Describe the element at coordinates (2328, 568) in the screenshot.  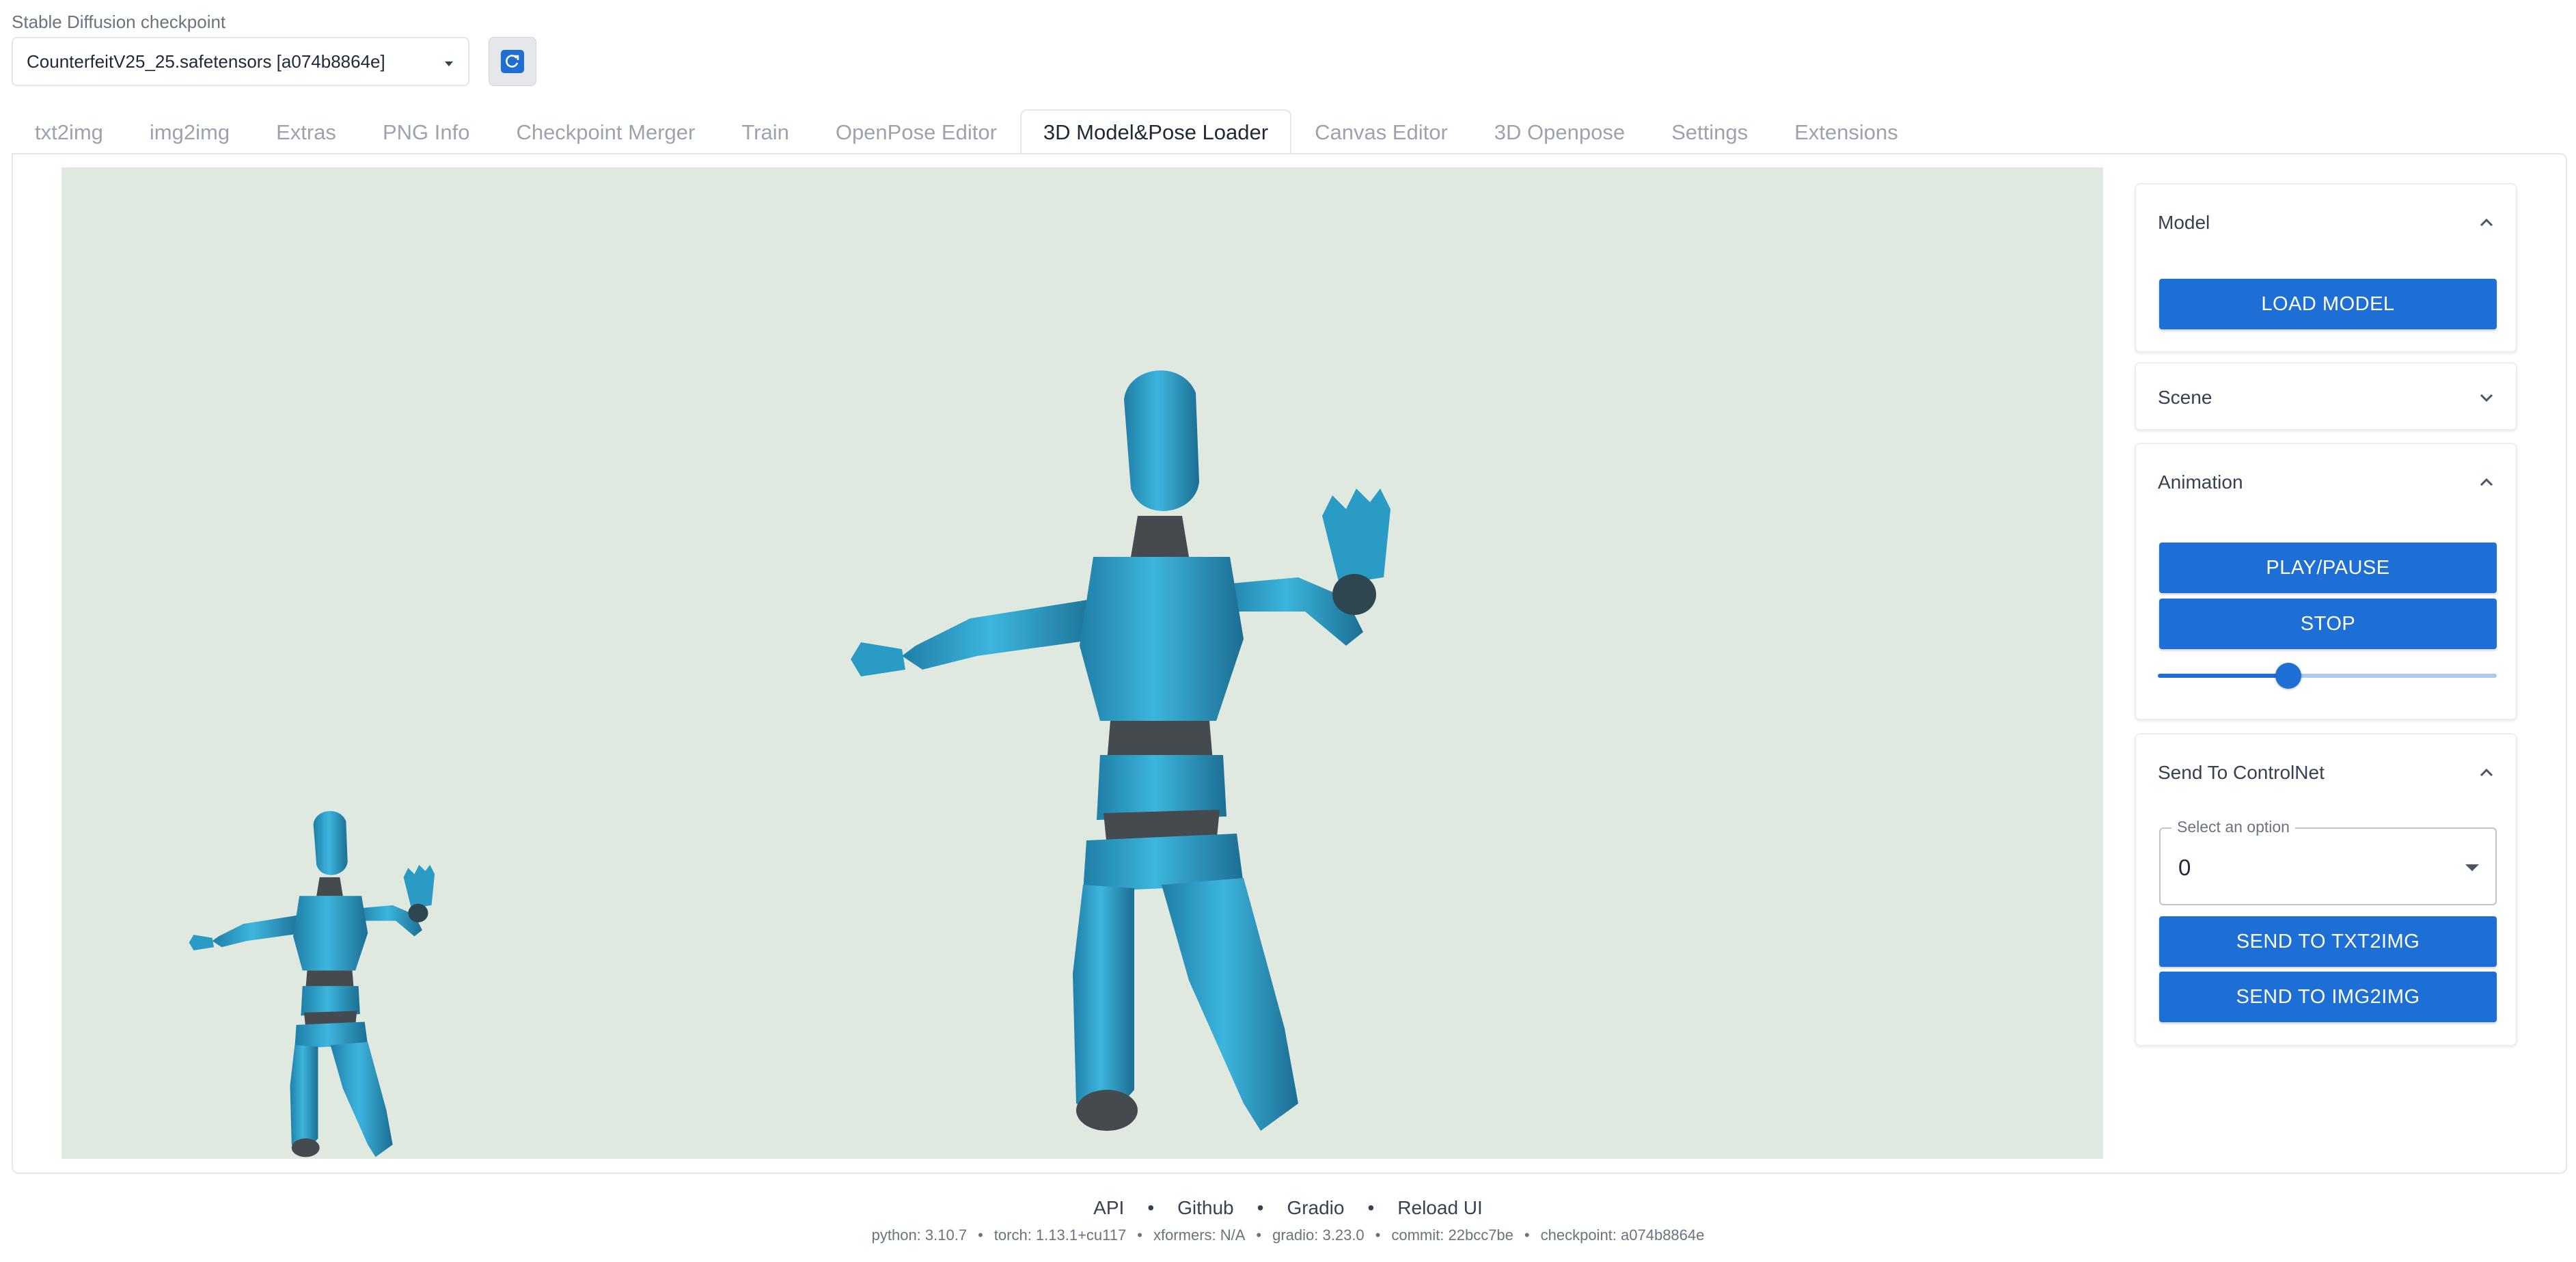
I see `play-pause-button: PLAY/PAUSE` at that location.